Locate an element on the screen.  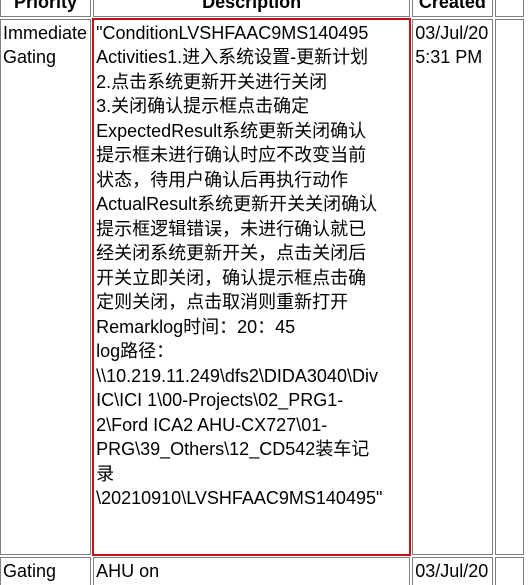
table-header-row: Priority Description Created is located at coordinates (262, 8).